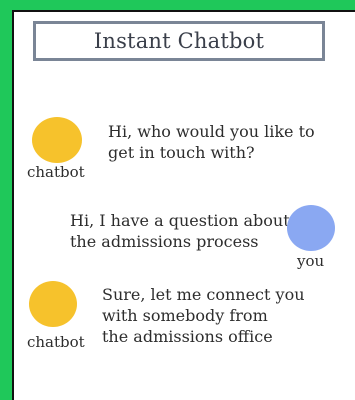  What do you see at coordinates (164, 241) in the screenshot?
I see `message-line: the admissions process` at bounding box center [164, 241].